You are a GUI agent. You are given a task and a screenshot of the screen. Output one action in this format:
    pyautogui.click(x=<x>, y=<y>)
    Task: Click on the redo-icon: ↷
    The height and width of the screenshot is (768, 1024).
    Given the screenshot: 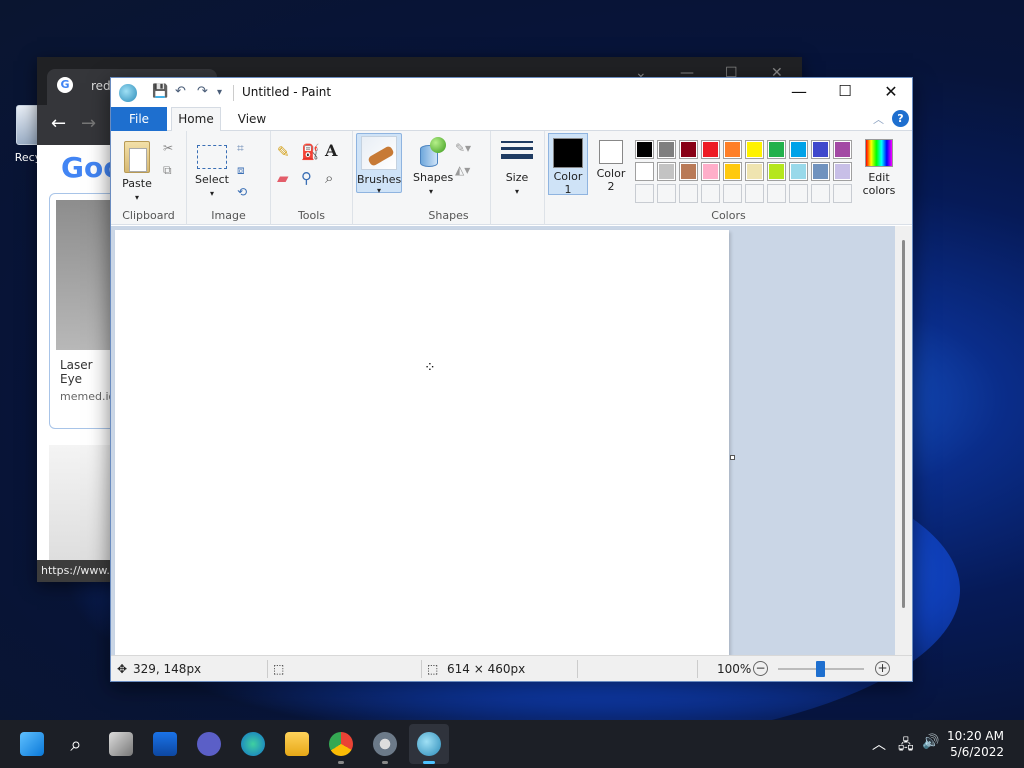 What is the action you would take?
    pyautogui.click(x=202, y=91)
    